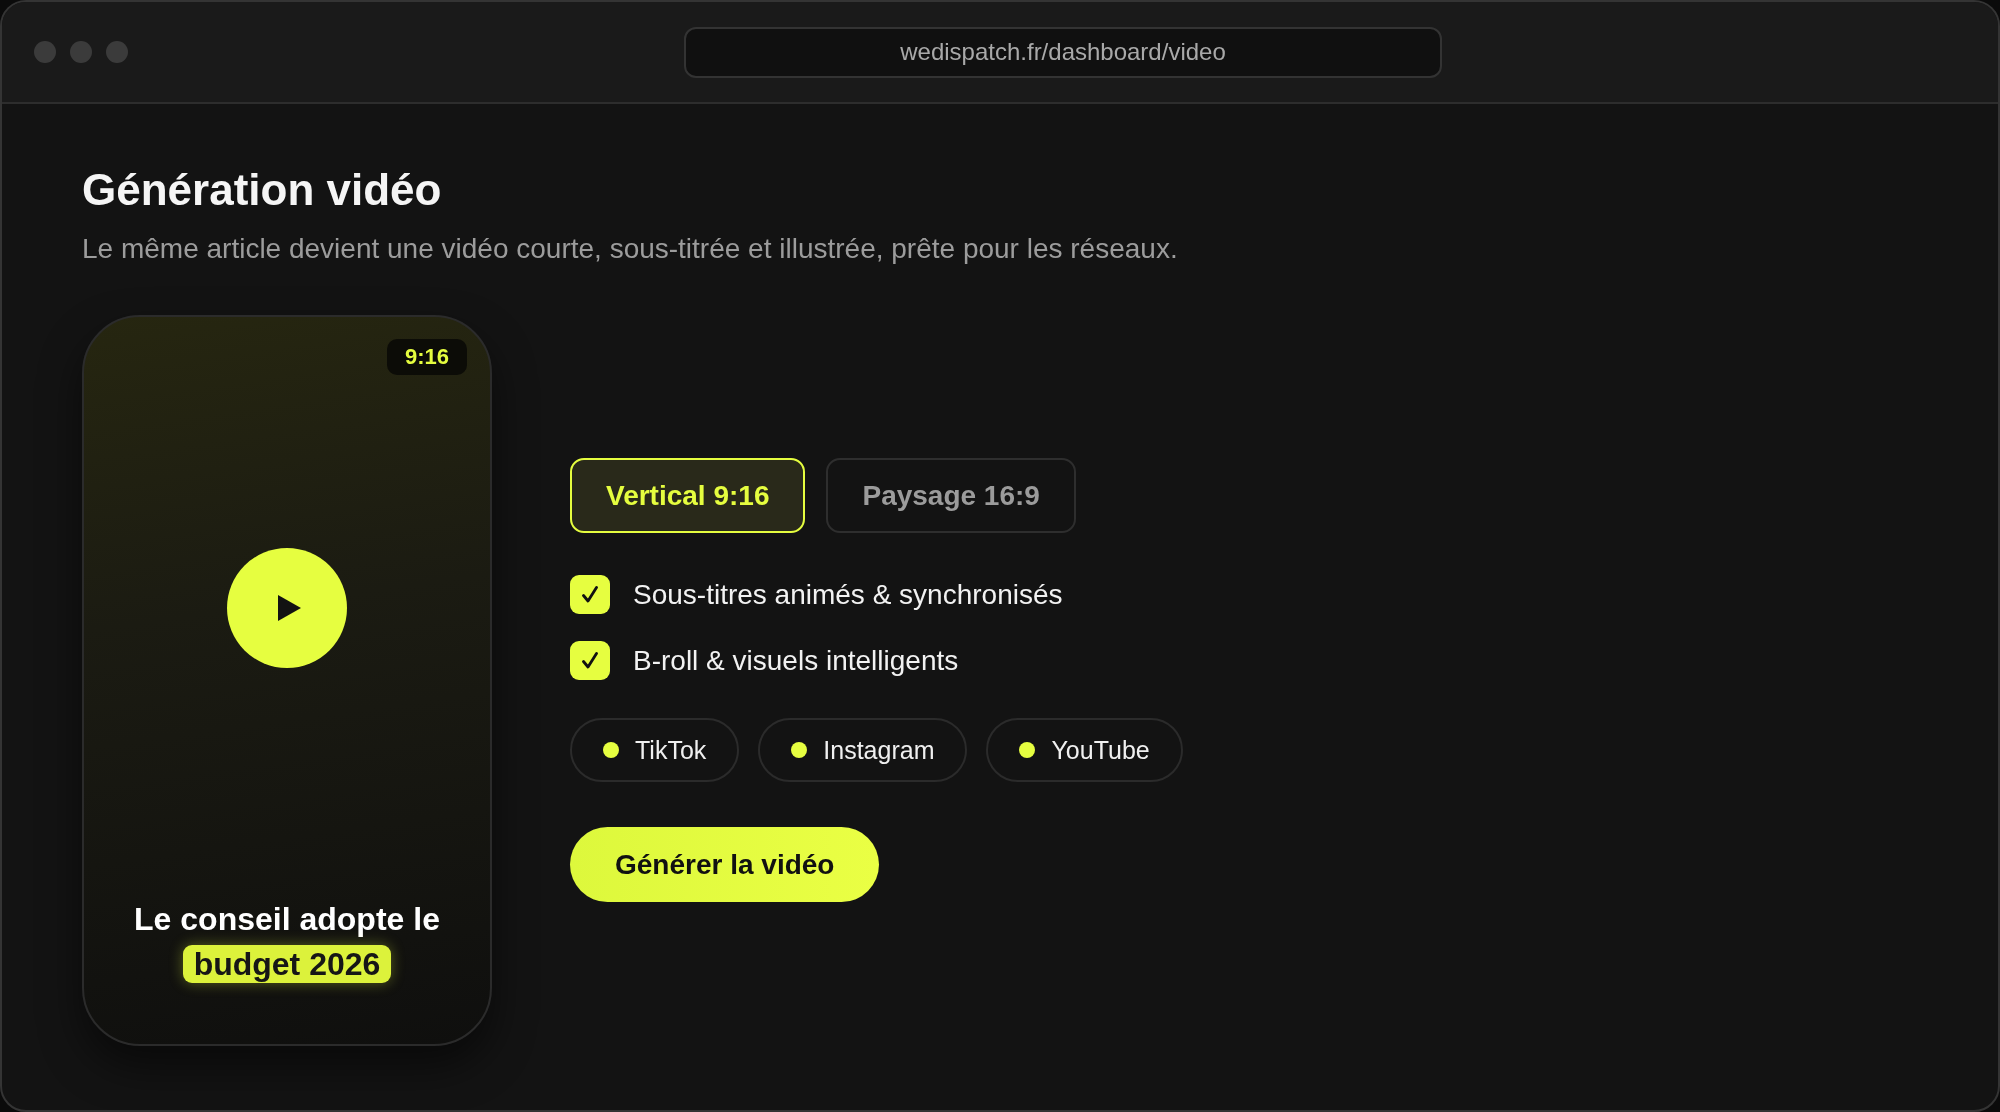  What do you see at coordinates (262, 190) in the screenshot?
I see `page-title: Génération vidéo` at bounding box center [262, 190].